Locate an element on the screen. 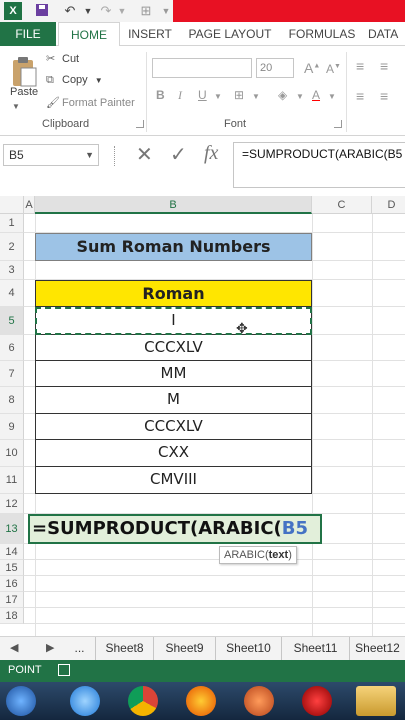 This screenshot has width=405, height=720. roman-cell-b11: CMVIII is located at coordinates (173, 480).